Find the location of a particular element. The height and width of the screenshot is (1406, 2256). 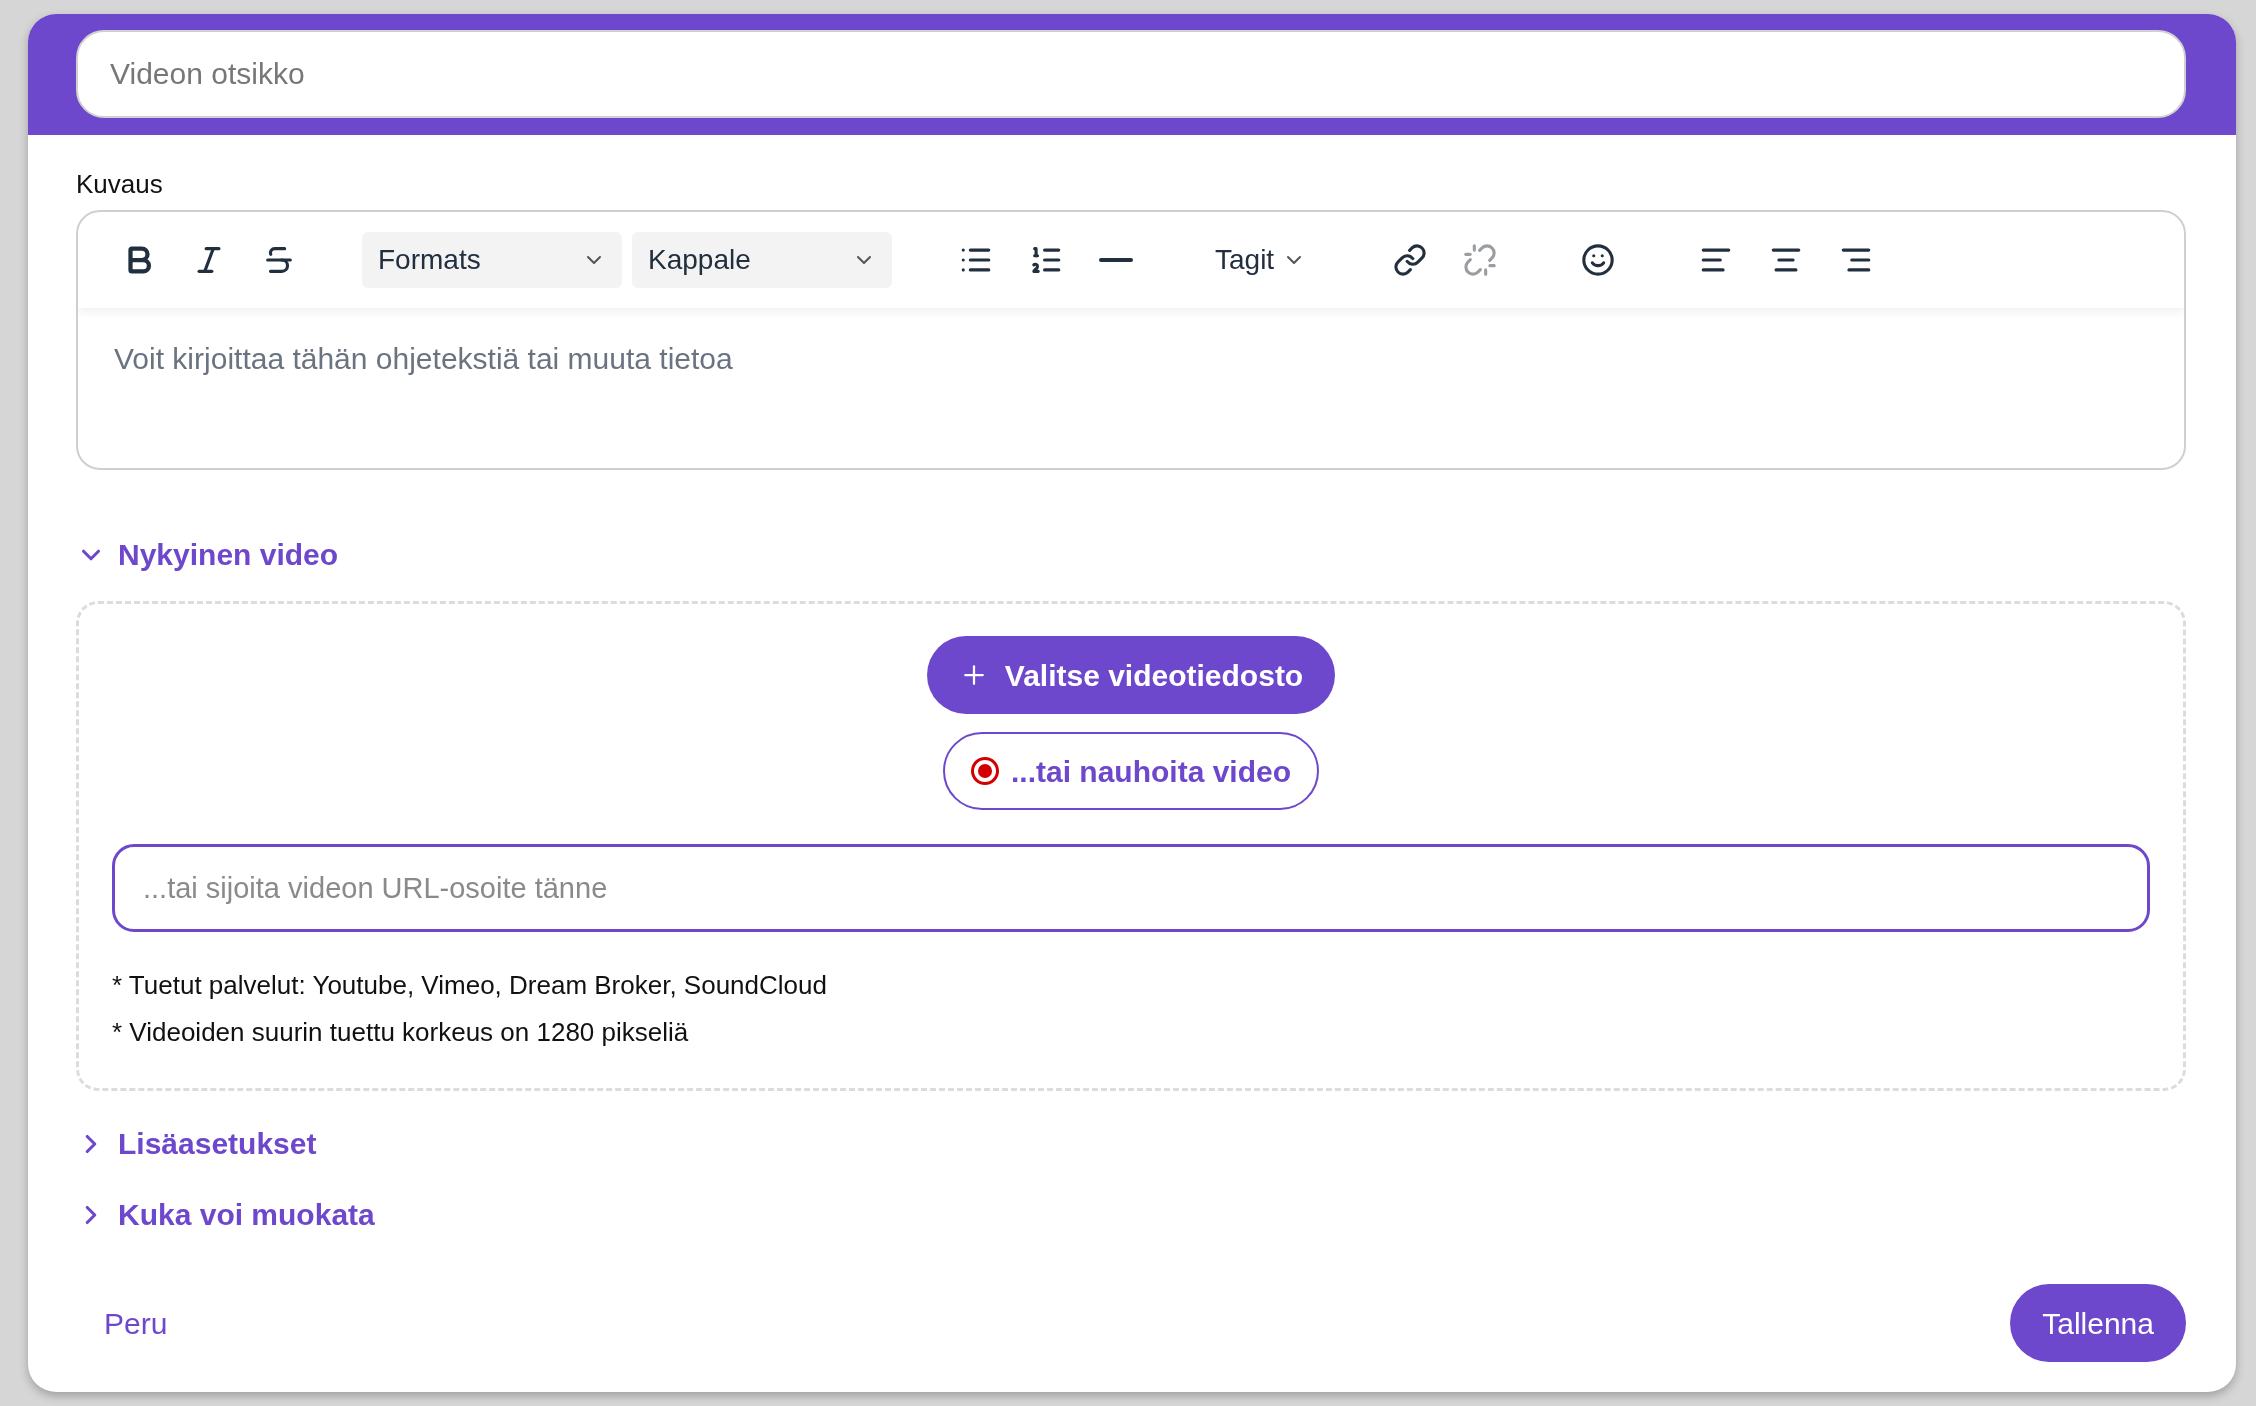

horizontal-rule-icon is located at coordinates (1116, 260).